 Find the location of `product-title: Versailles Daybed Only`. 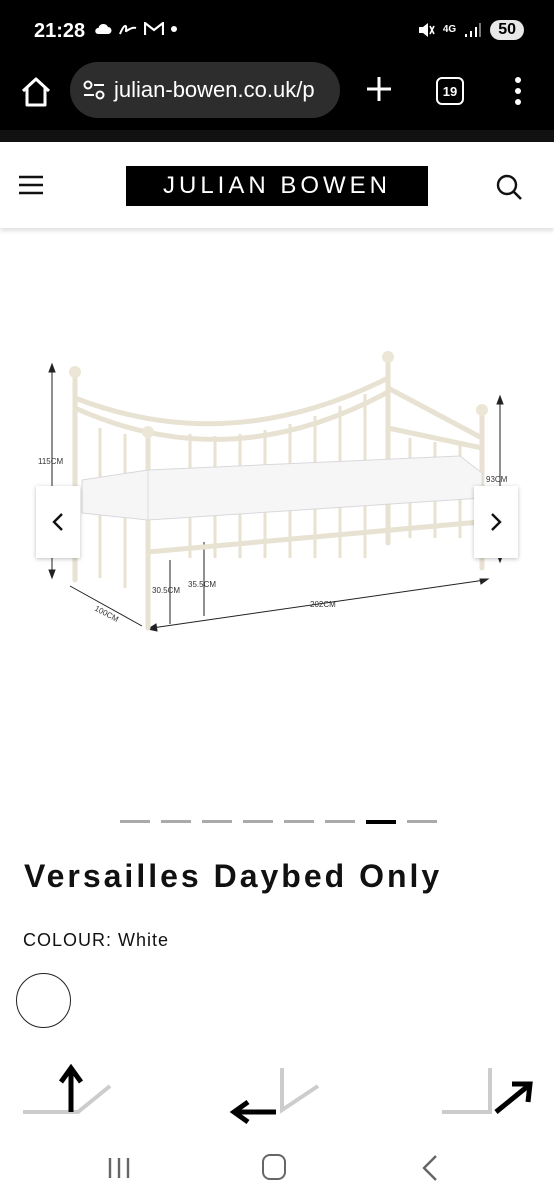

product-title: Versailles Daybed Only is located at coordinates (233, 876).